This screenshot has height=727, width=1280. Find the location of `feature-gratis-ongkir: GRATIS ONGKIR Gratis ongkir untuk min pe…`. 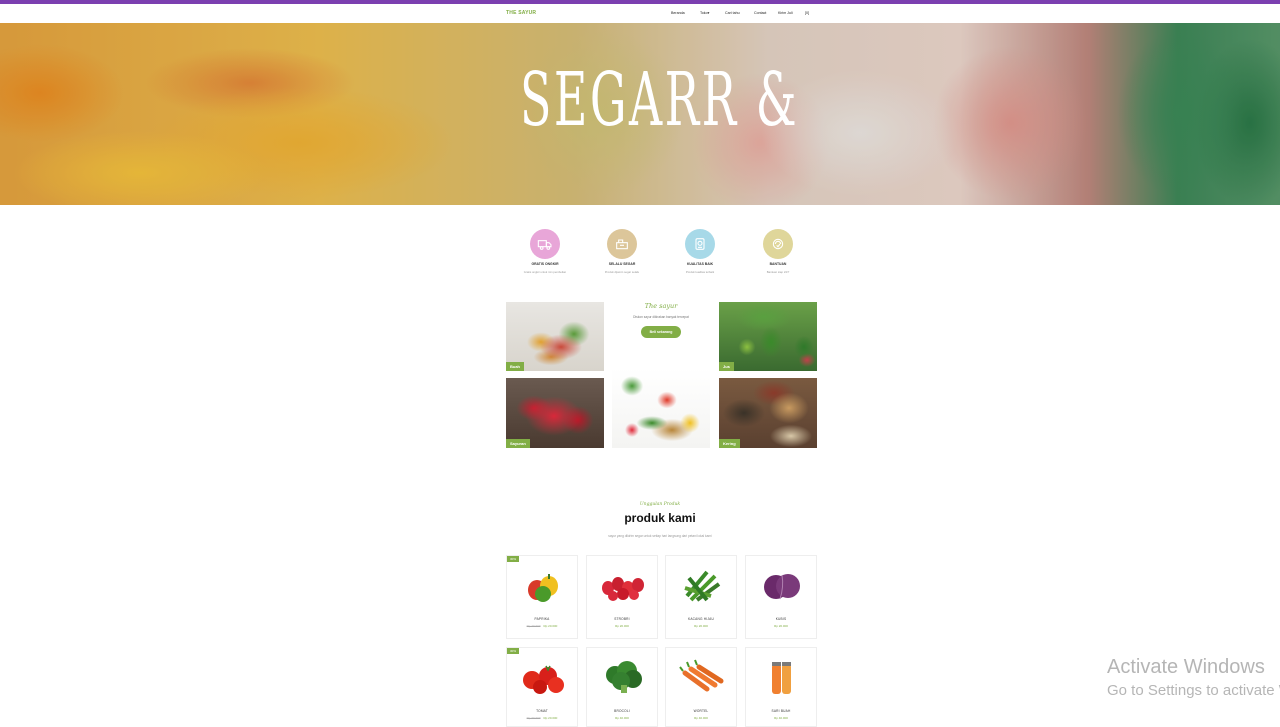

feature-gratis-ongkir: GRATIS ONGKIR Gratis ongkir untuk min pe… is located at coordinates (545, 251).